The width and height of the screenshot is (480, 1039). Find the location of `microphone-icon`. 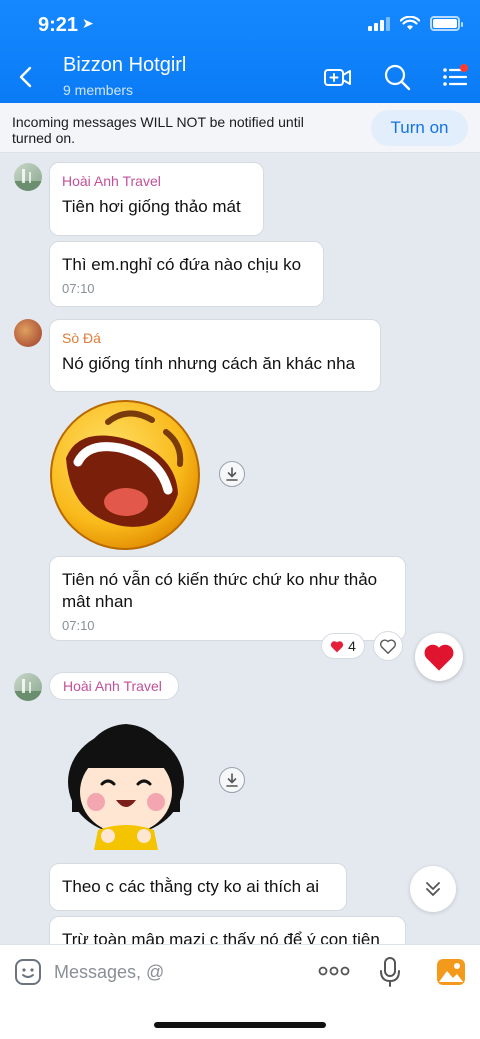

microphone-icon is located at coordinates (390, 972).